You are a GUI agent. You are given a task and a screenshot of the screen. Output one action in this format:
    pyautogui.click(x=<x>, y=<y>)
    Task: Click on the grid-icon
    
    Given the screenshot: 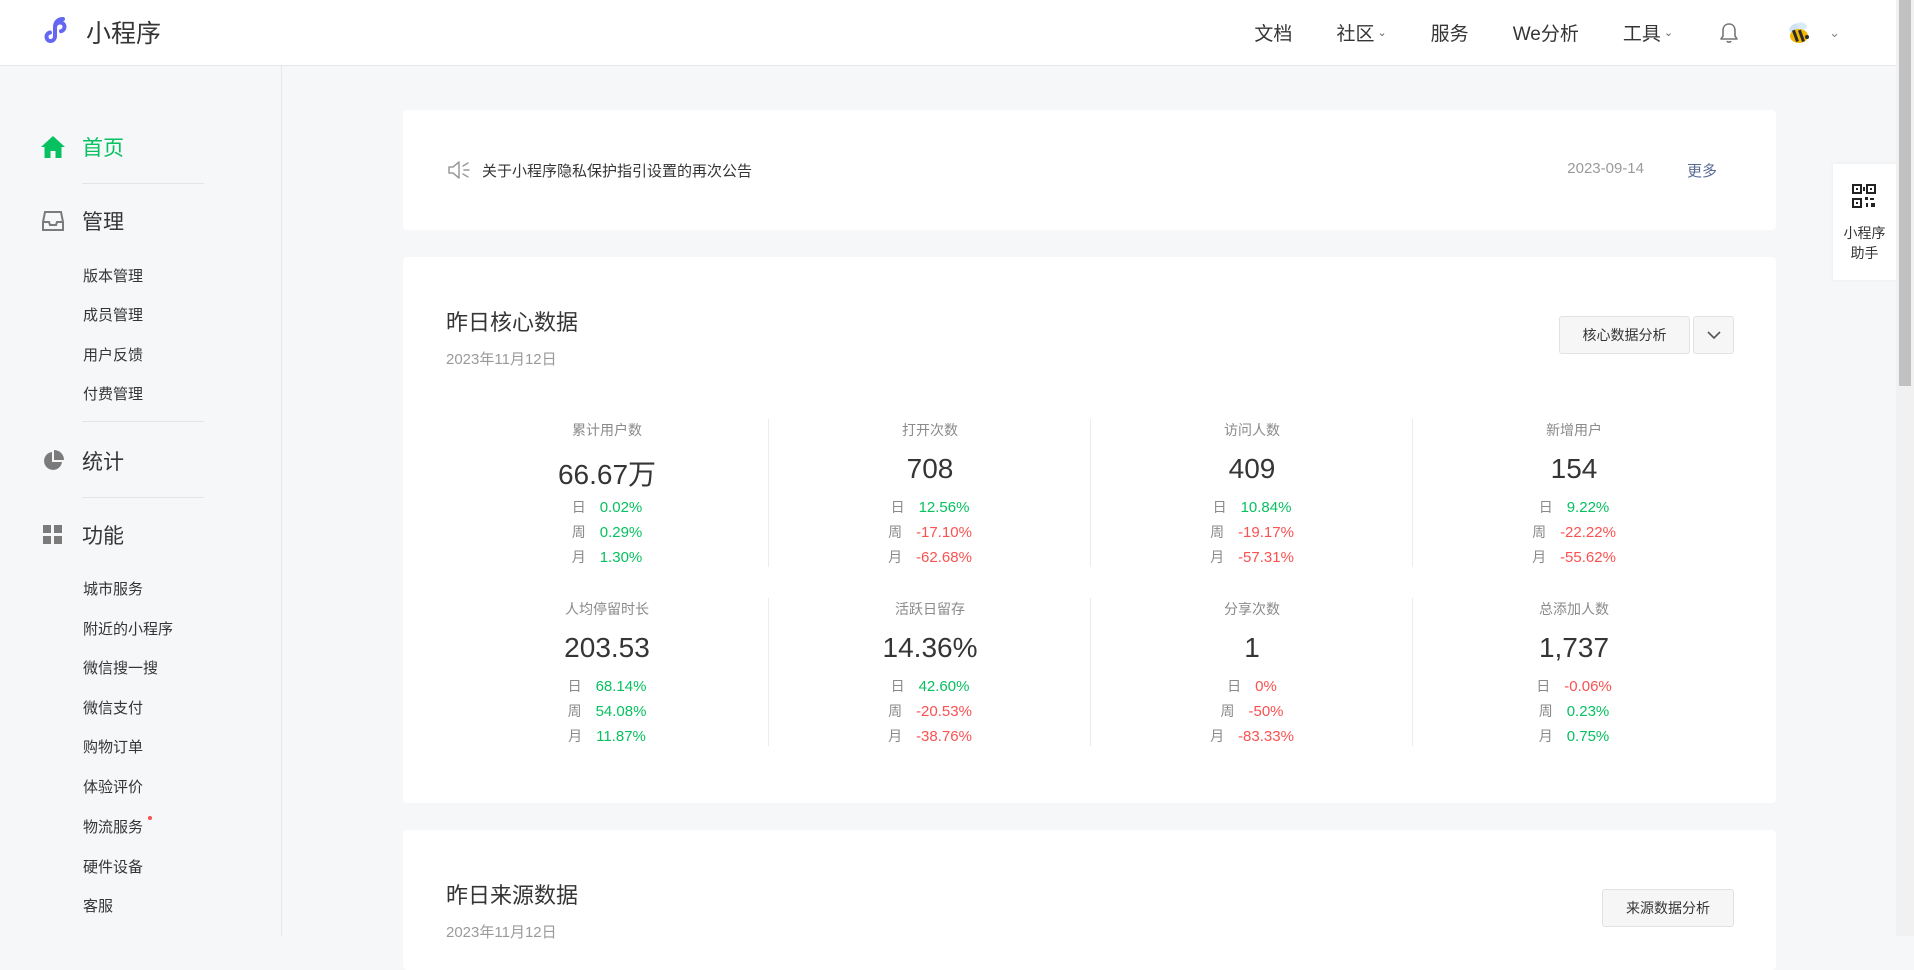 What is the action you would take?
    pyautogui.click(x=53, y=535)
    